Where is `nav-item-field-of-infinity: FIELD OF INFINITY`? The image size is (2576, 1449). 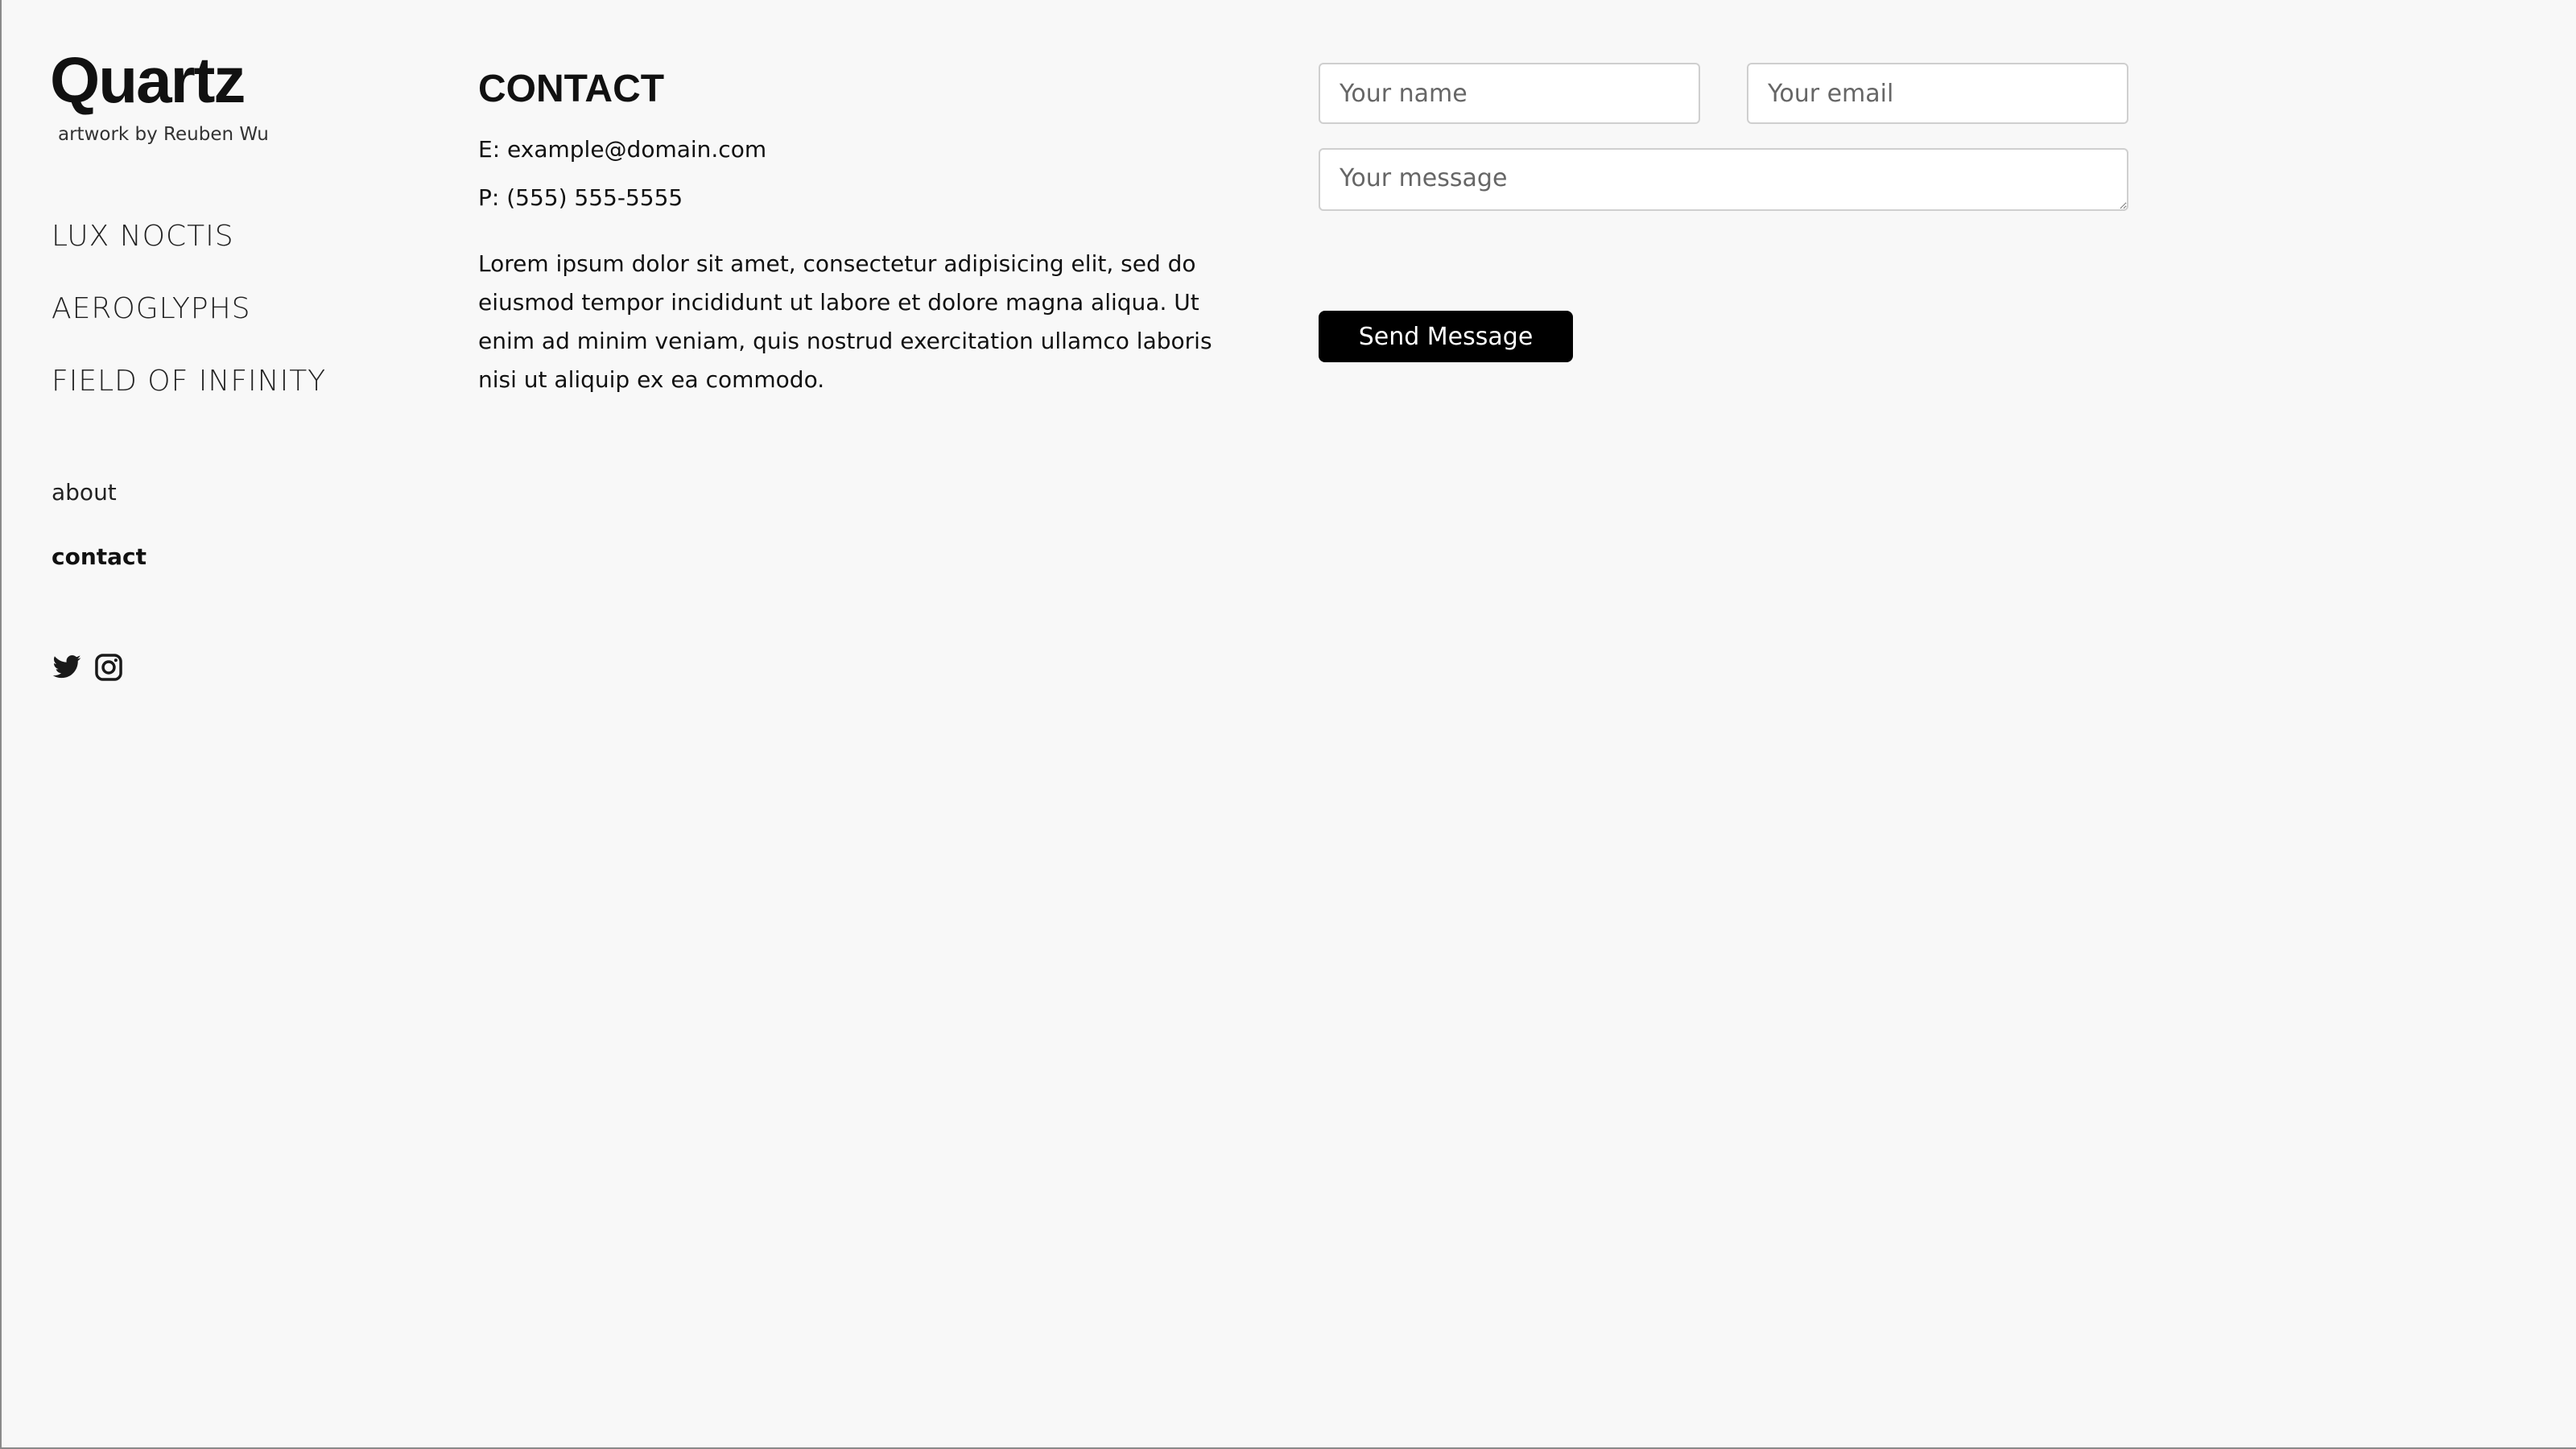
nav-item-field-of-infinity: FIELD OF INFINITY is located at coordinates (189, 398).